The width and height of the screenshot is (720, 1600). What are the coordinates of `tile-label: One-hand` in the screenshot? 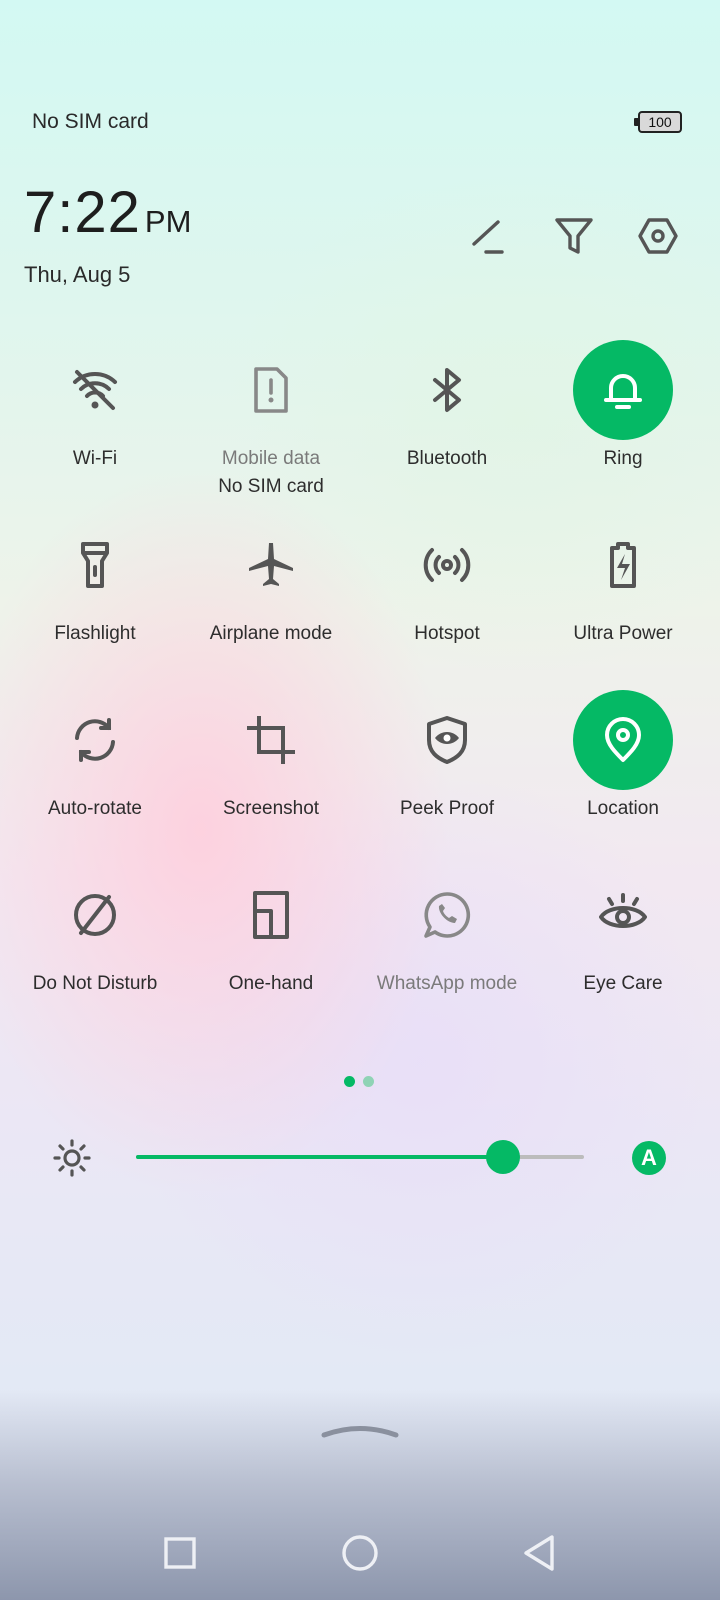 It's located at (271, 983).